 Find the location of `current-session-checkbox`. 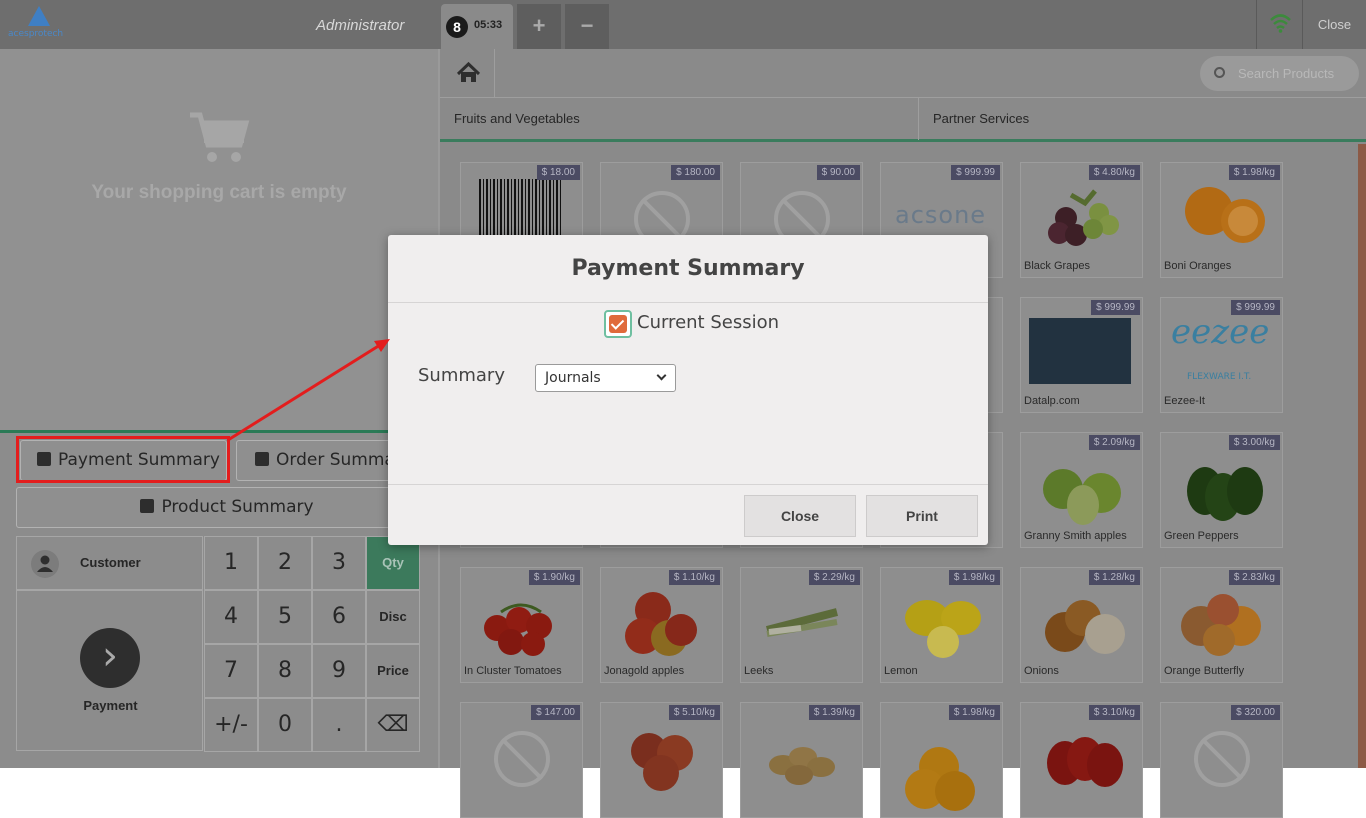

current-session-checkbox is located at coordinates (618, 324).